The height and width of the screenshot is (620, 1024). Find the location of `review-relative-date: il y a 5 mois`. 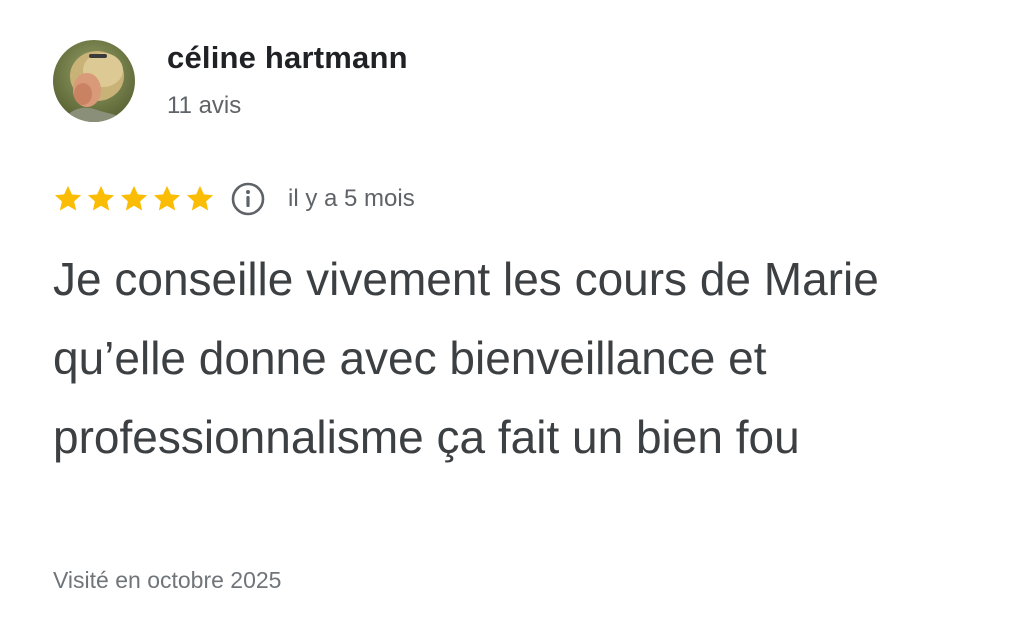

review-relative-date: il y a 5 mois is located at coordinates (351, 198).